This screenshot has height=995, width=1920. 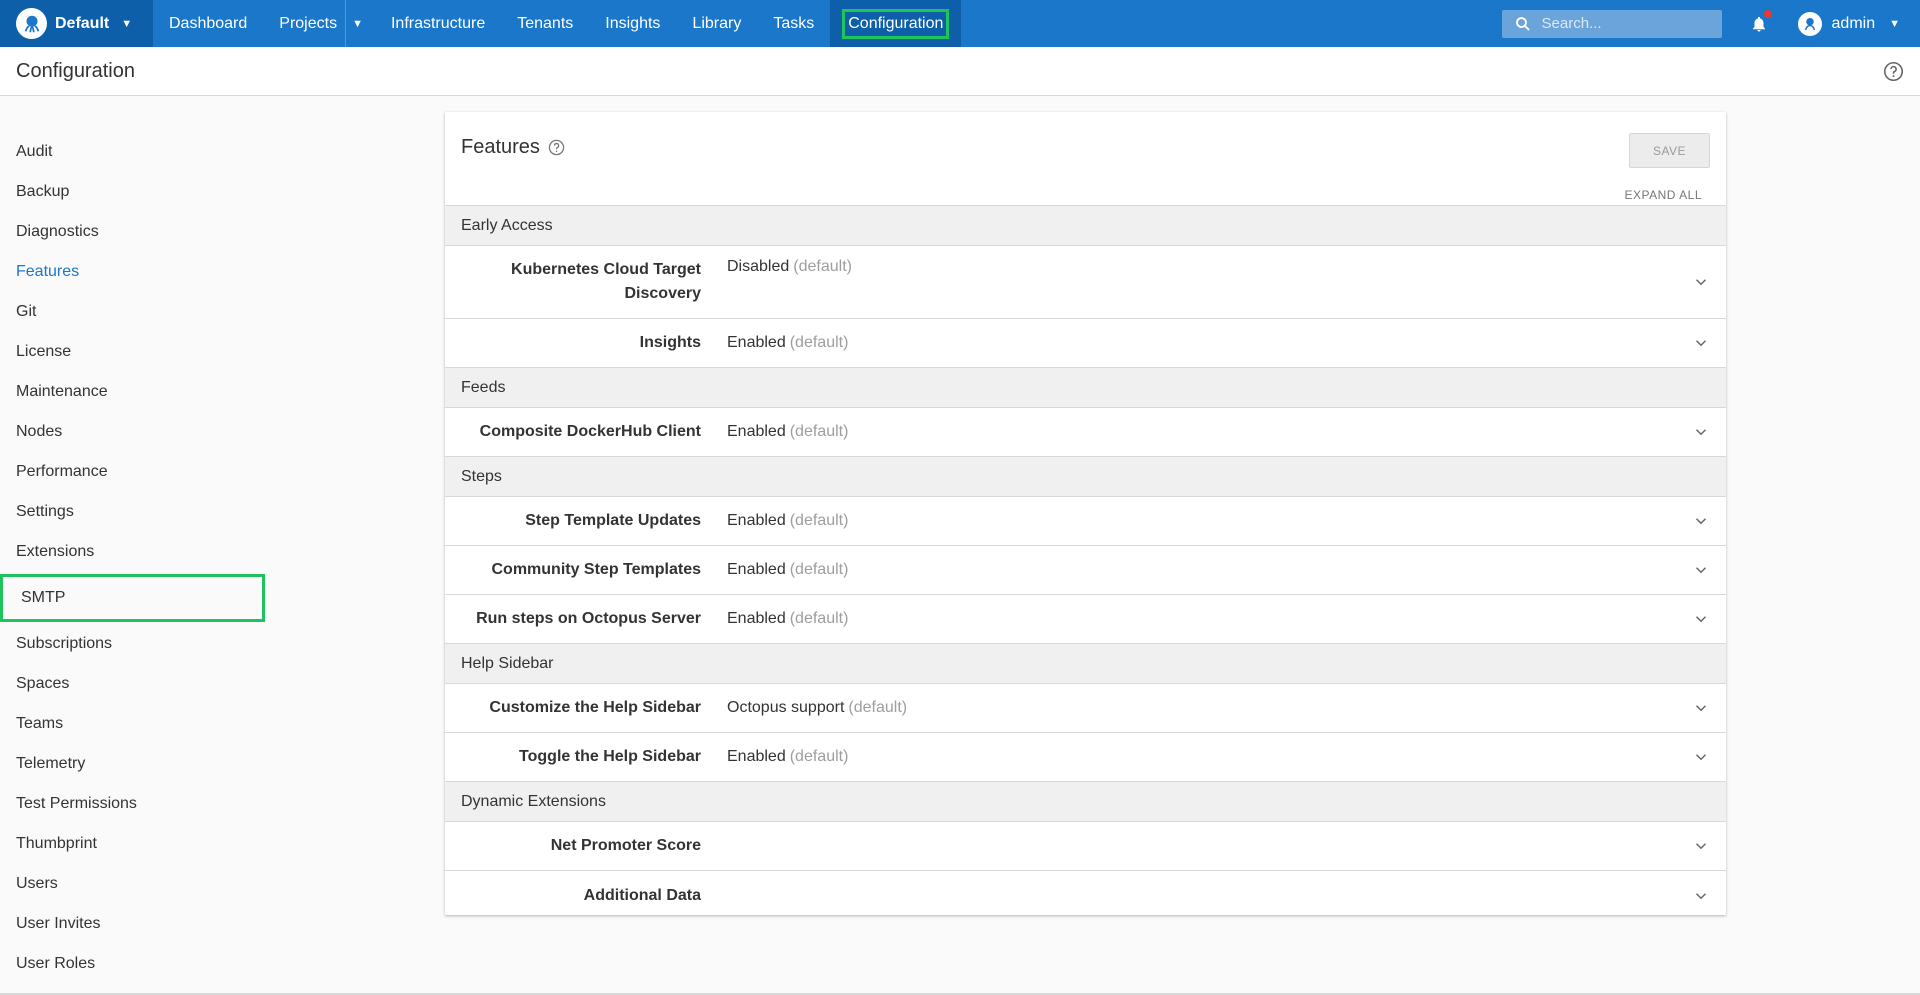 I want to click on sidebar-item-telemetry: Telemetry, so click(x=150, y=764).